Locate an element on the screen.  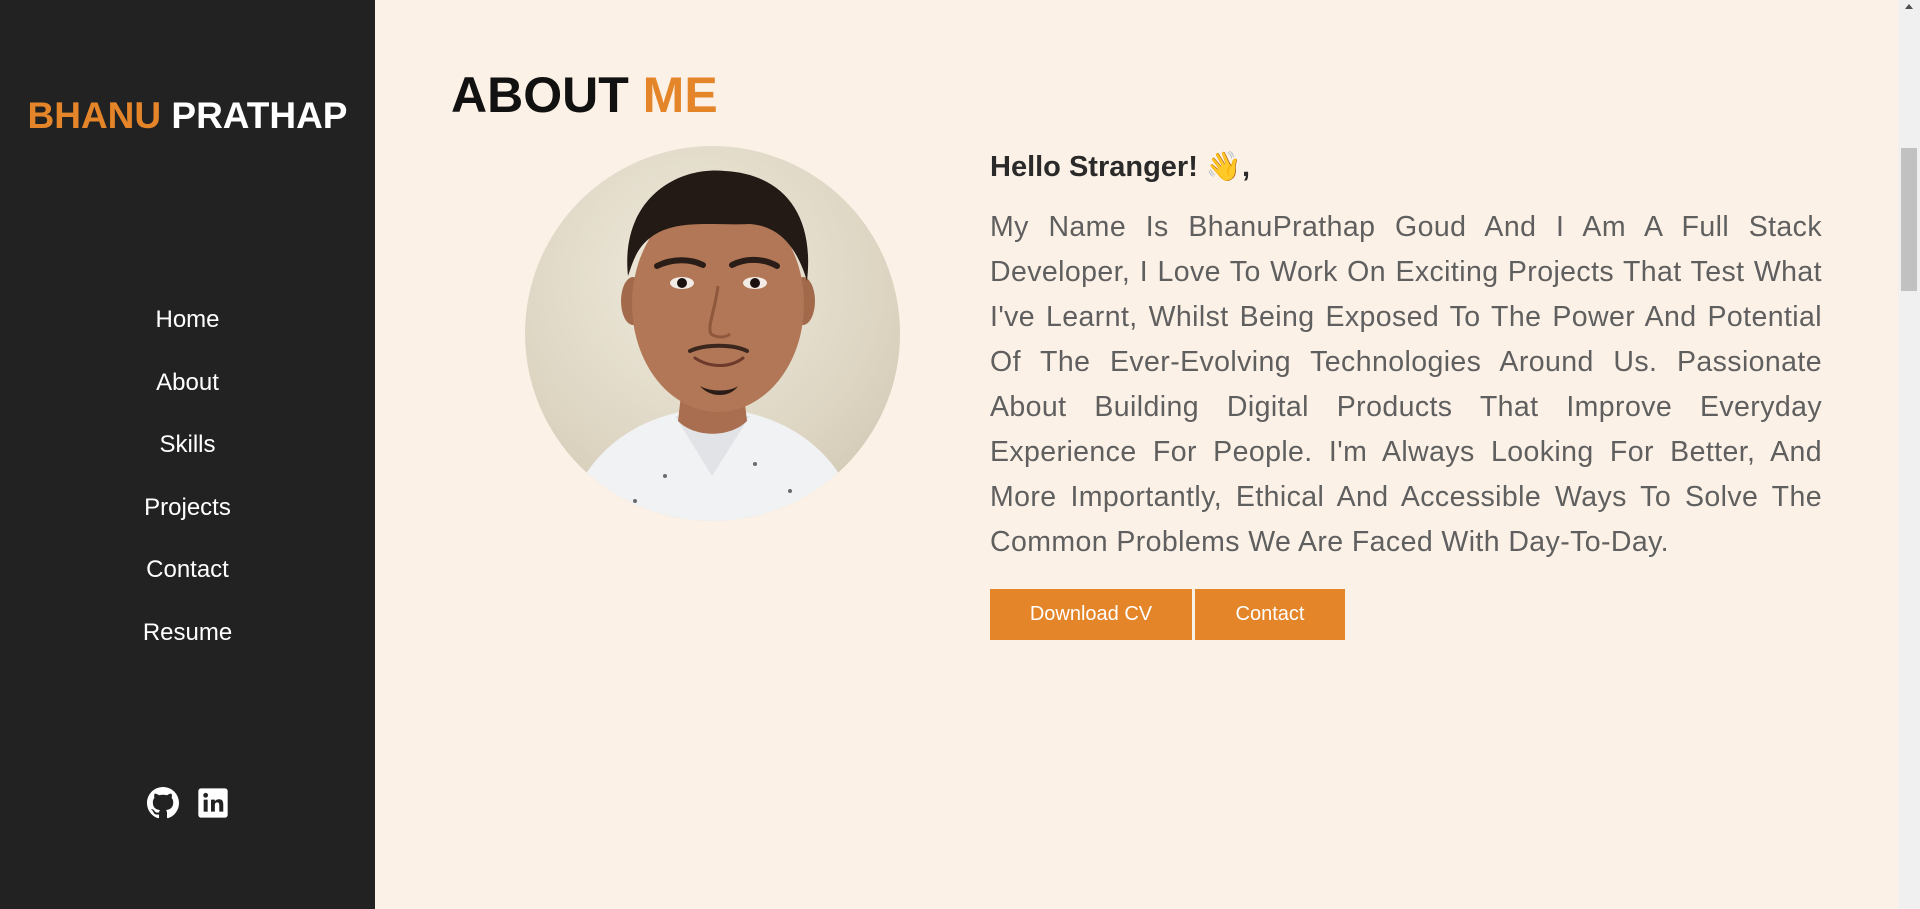
nav-link-about: About is located at coordinates (187, 383).